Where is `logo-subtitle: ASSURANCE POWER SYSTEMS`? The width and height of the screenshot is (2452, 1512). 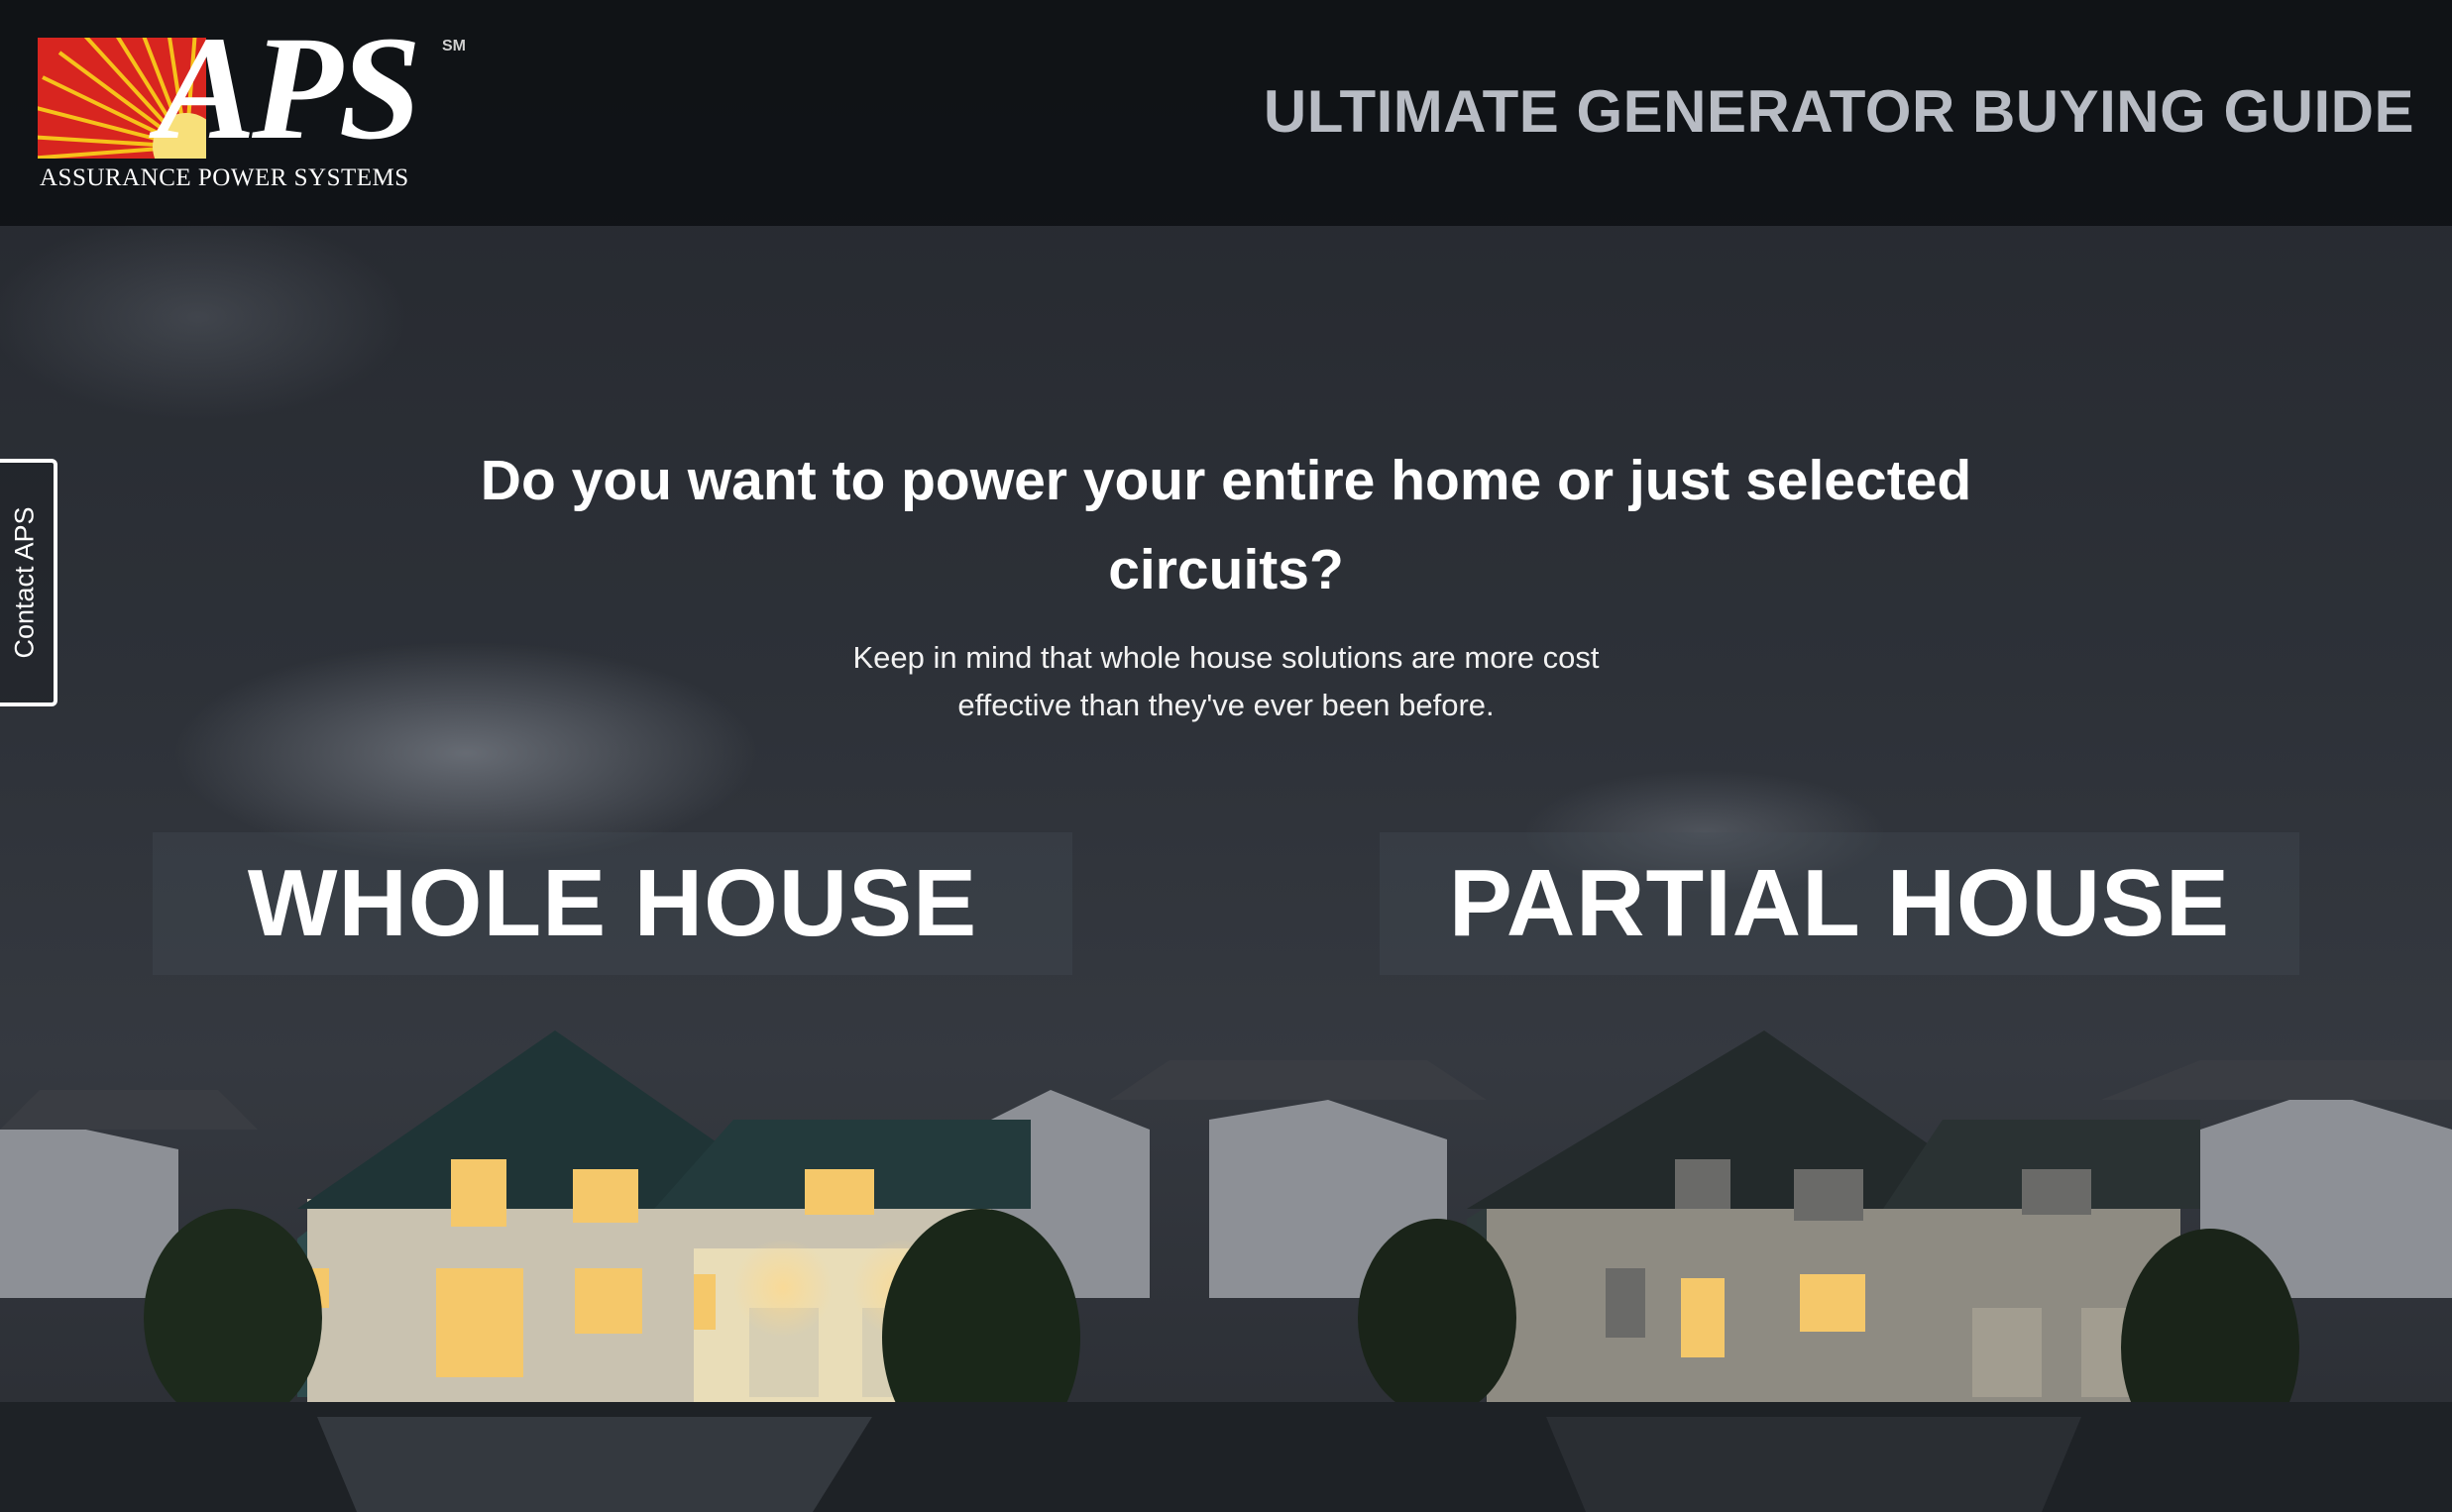
logo-subtitle: ASSURANCE POWER SYSTEMS is located at coordinates (224, 178).